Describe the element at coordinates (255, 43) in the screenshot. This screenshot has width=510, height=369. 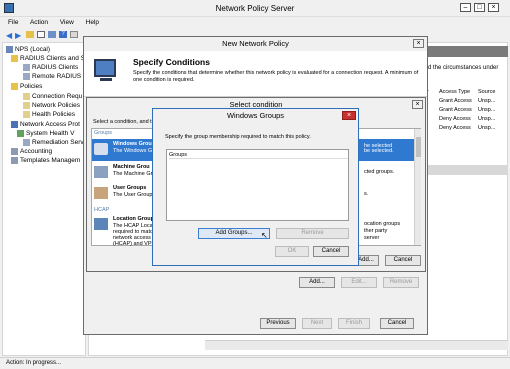
I see `new-policy-title: New Network Policy` at that location.